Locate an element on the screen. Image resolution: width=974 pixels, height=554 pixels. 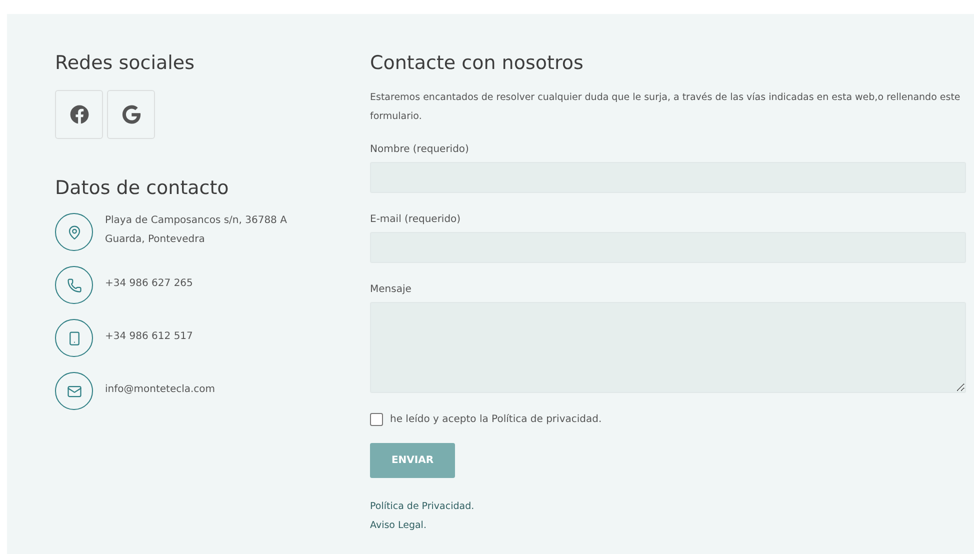
google-icon is located at coordinates (131, 114).